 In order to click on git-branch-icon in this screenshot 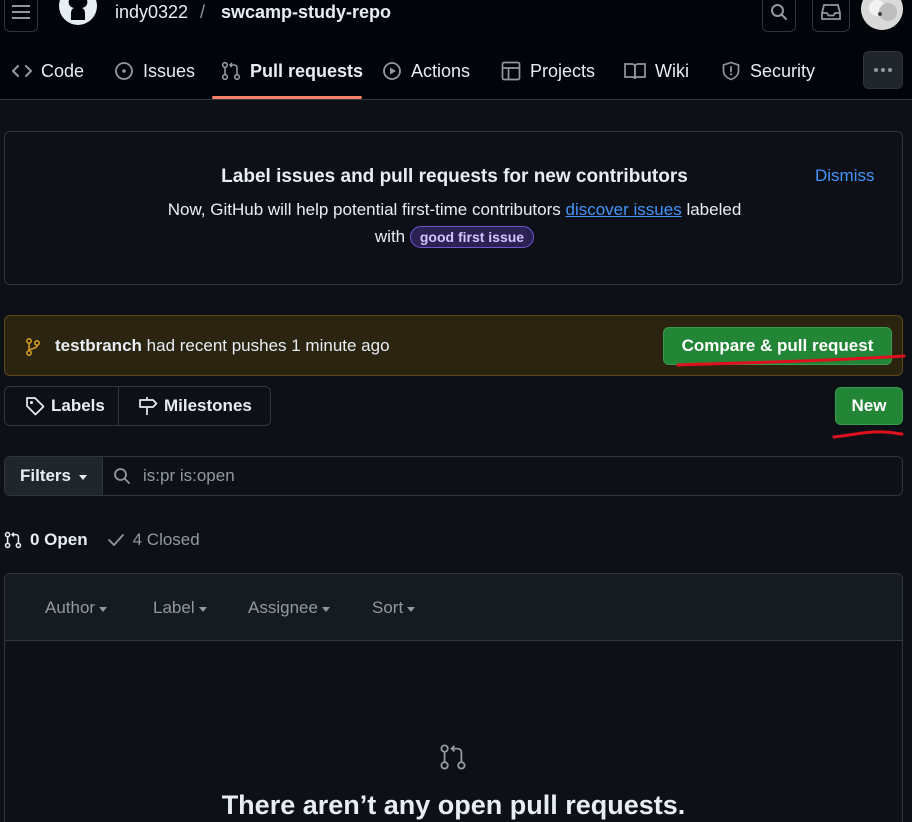, I will do `click(33, 347)`.